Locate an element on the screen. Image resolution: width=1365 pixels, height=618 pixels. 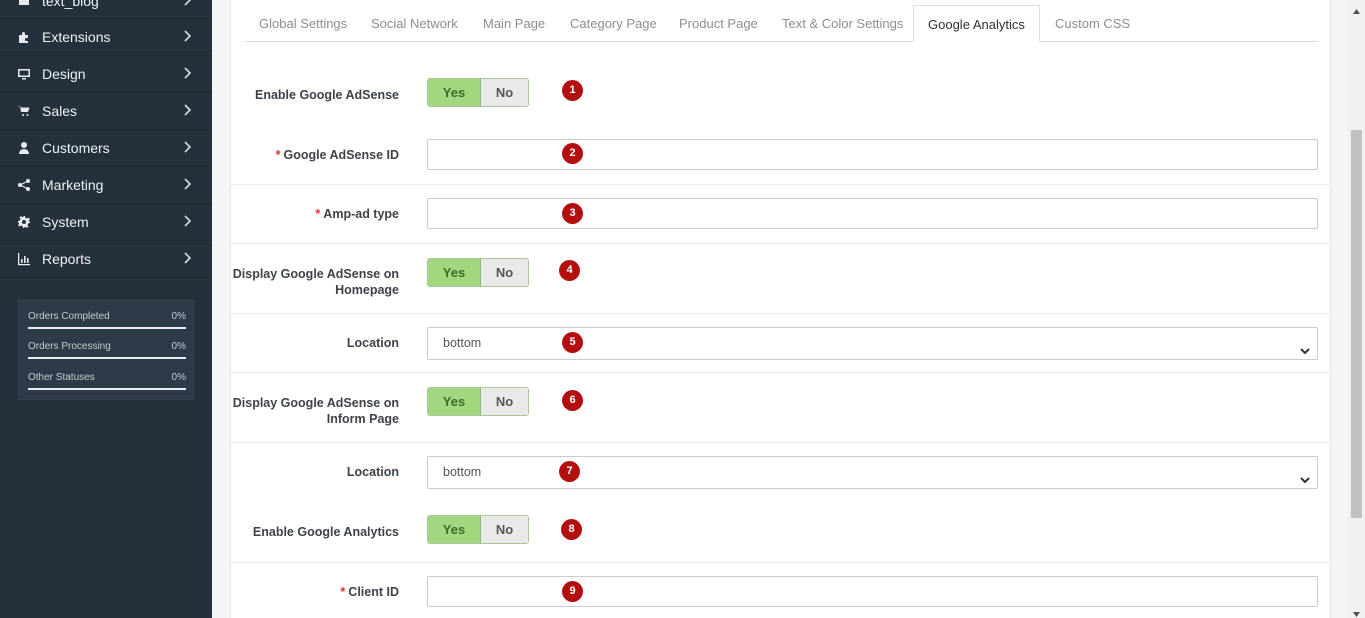
sidebar-item-text-blog: text_blog is located at coordinates (106, 9).